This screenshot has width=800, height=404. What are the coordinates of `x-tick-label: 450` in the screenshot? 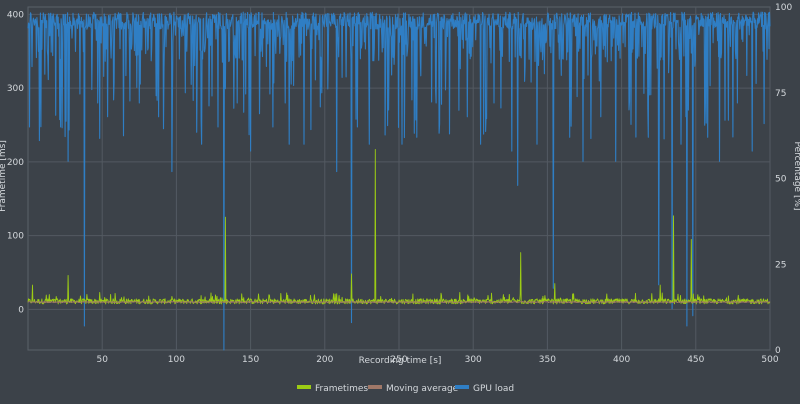 It's located at (695, 360).